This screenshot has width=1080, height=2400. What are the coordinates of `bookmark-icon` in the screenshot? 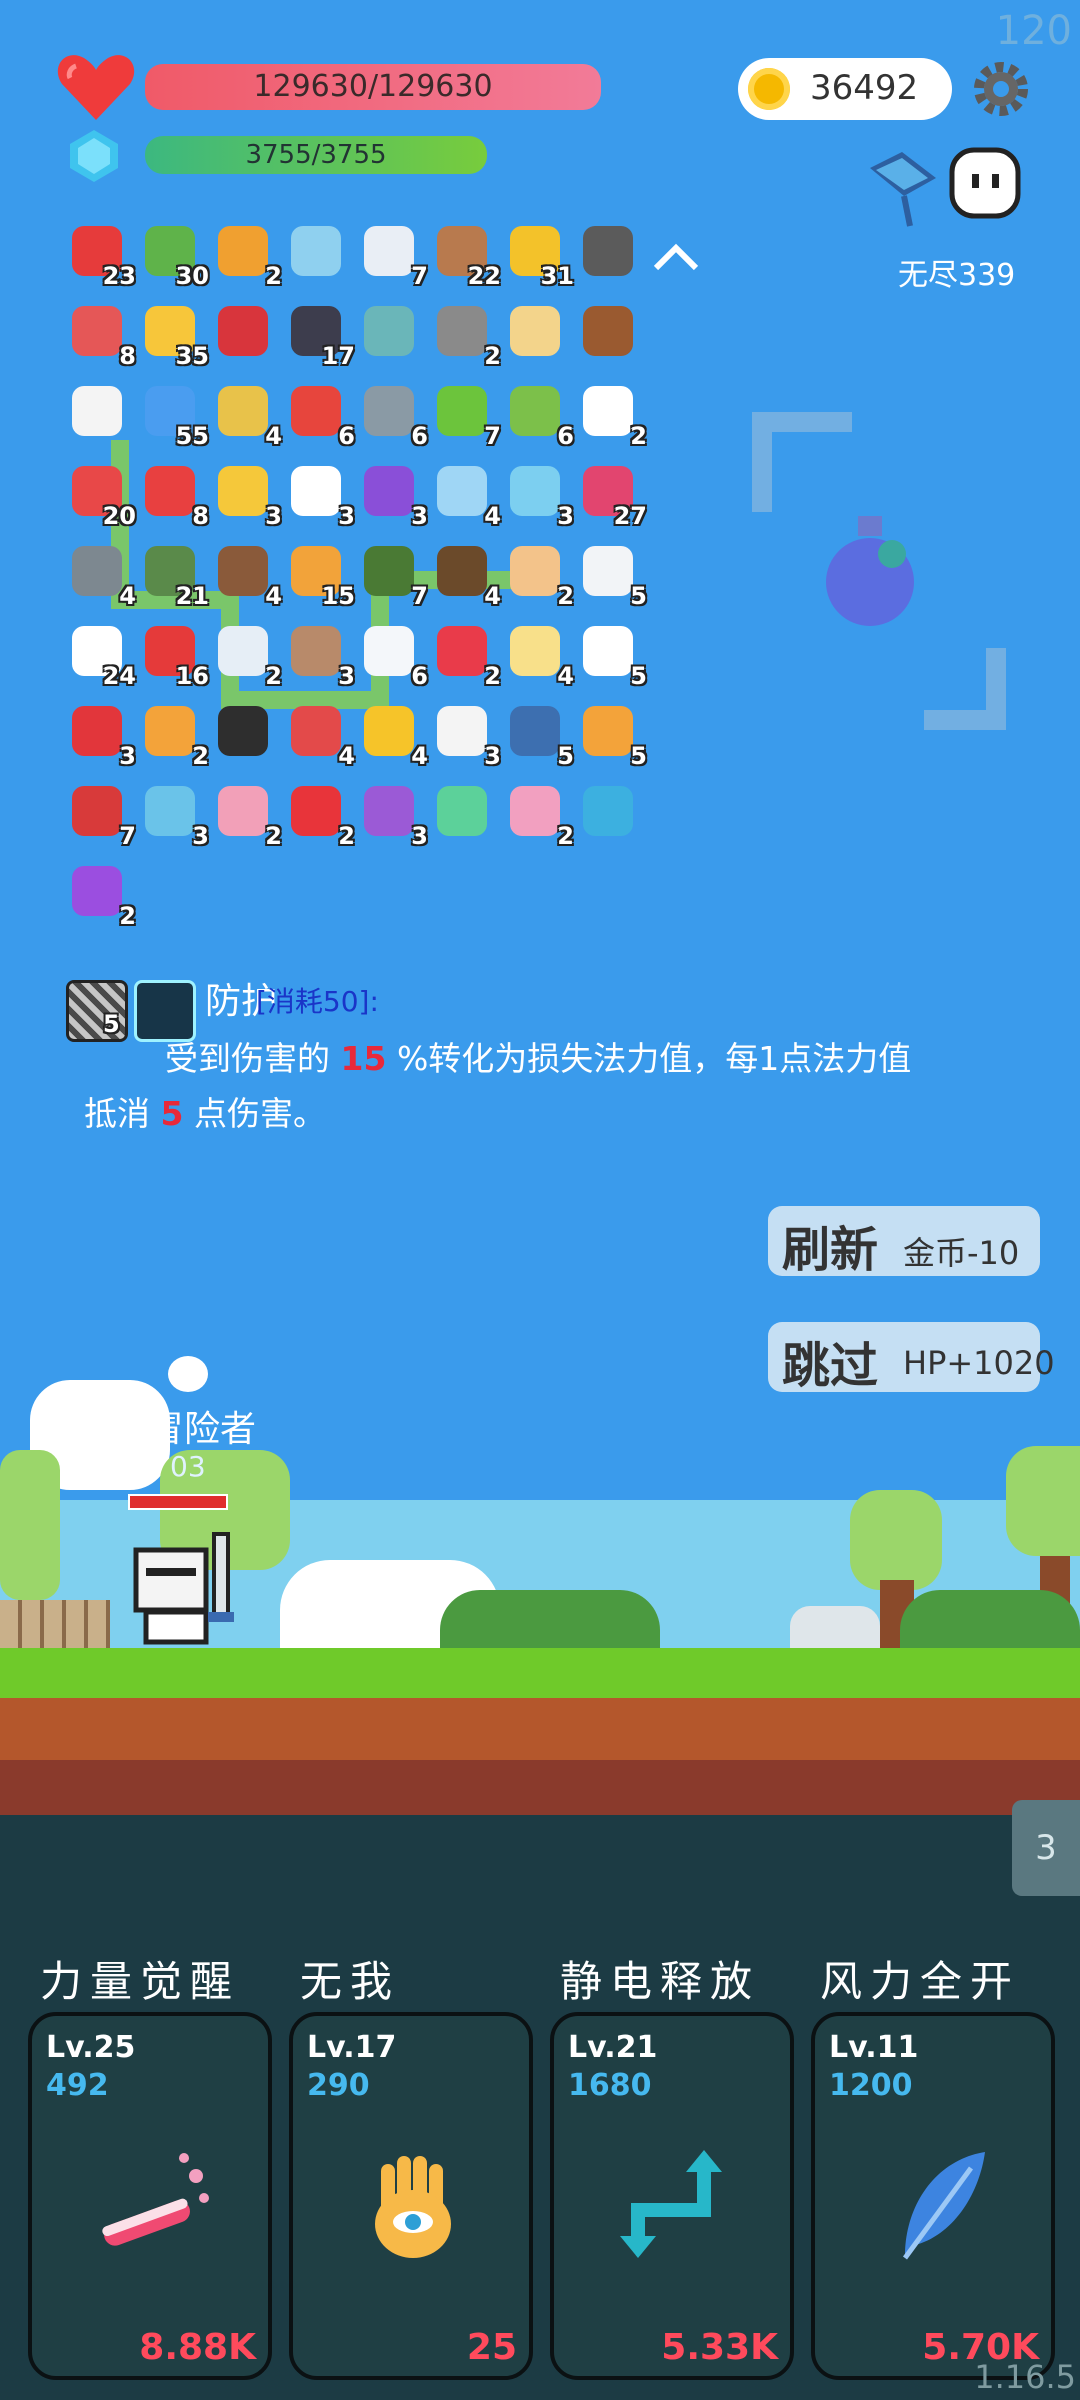 It's located at (316, 811).